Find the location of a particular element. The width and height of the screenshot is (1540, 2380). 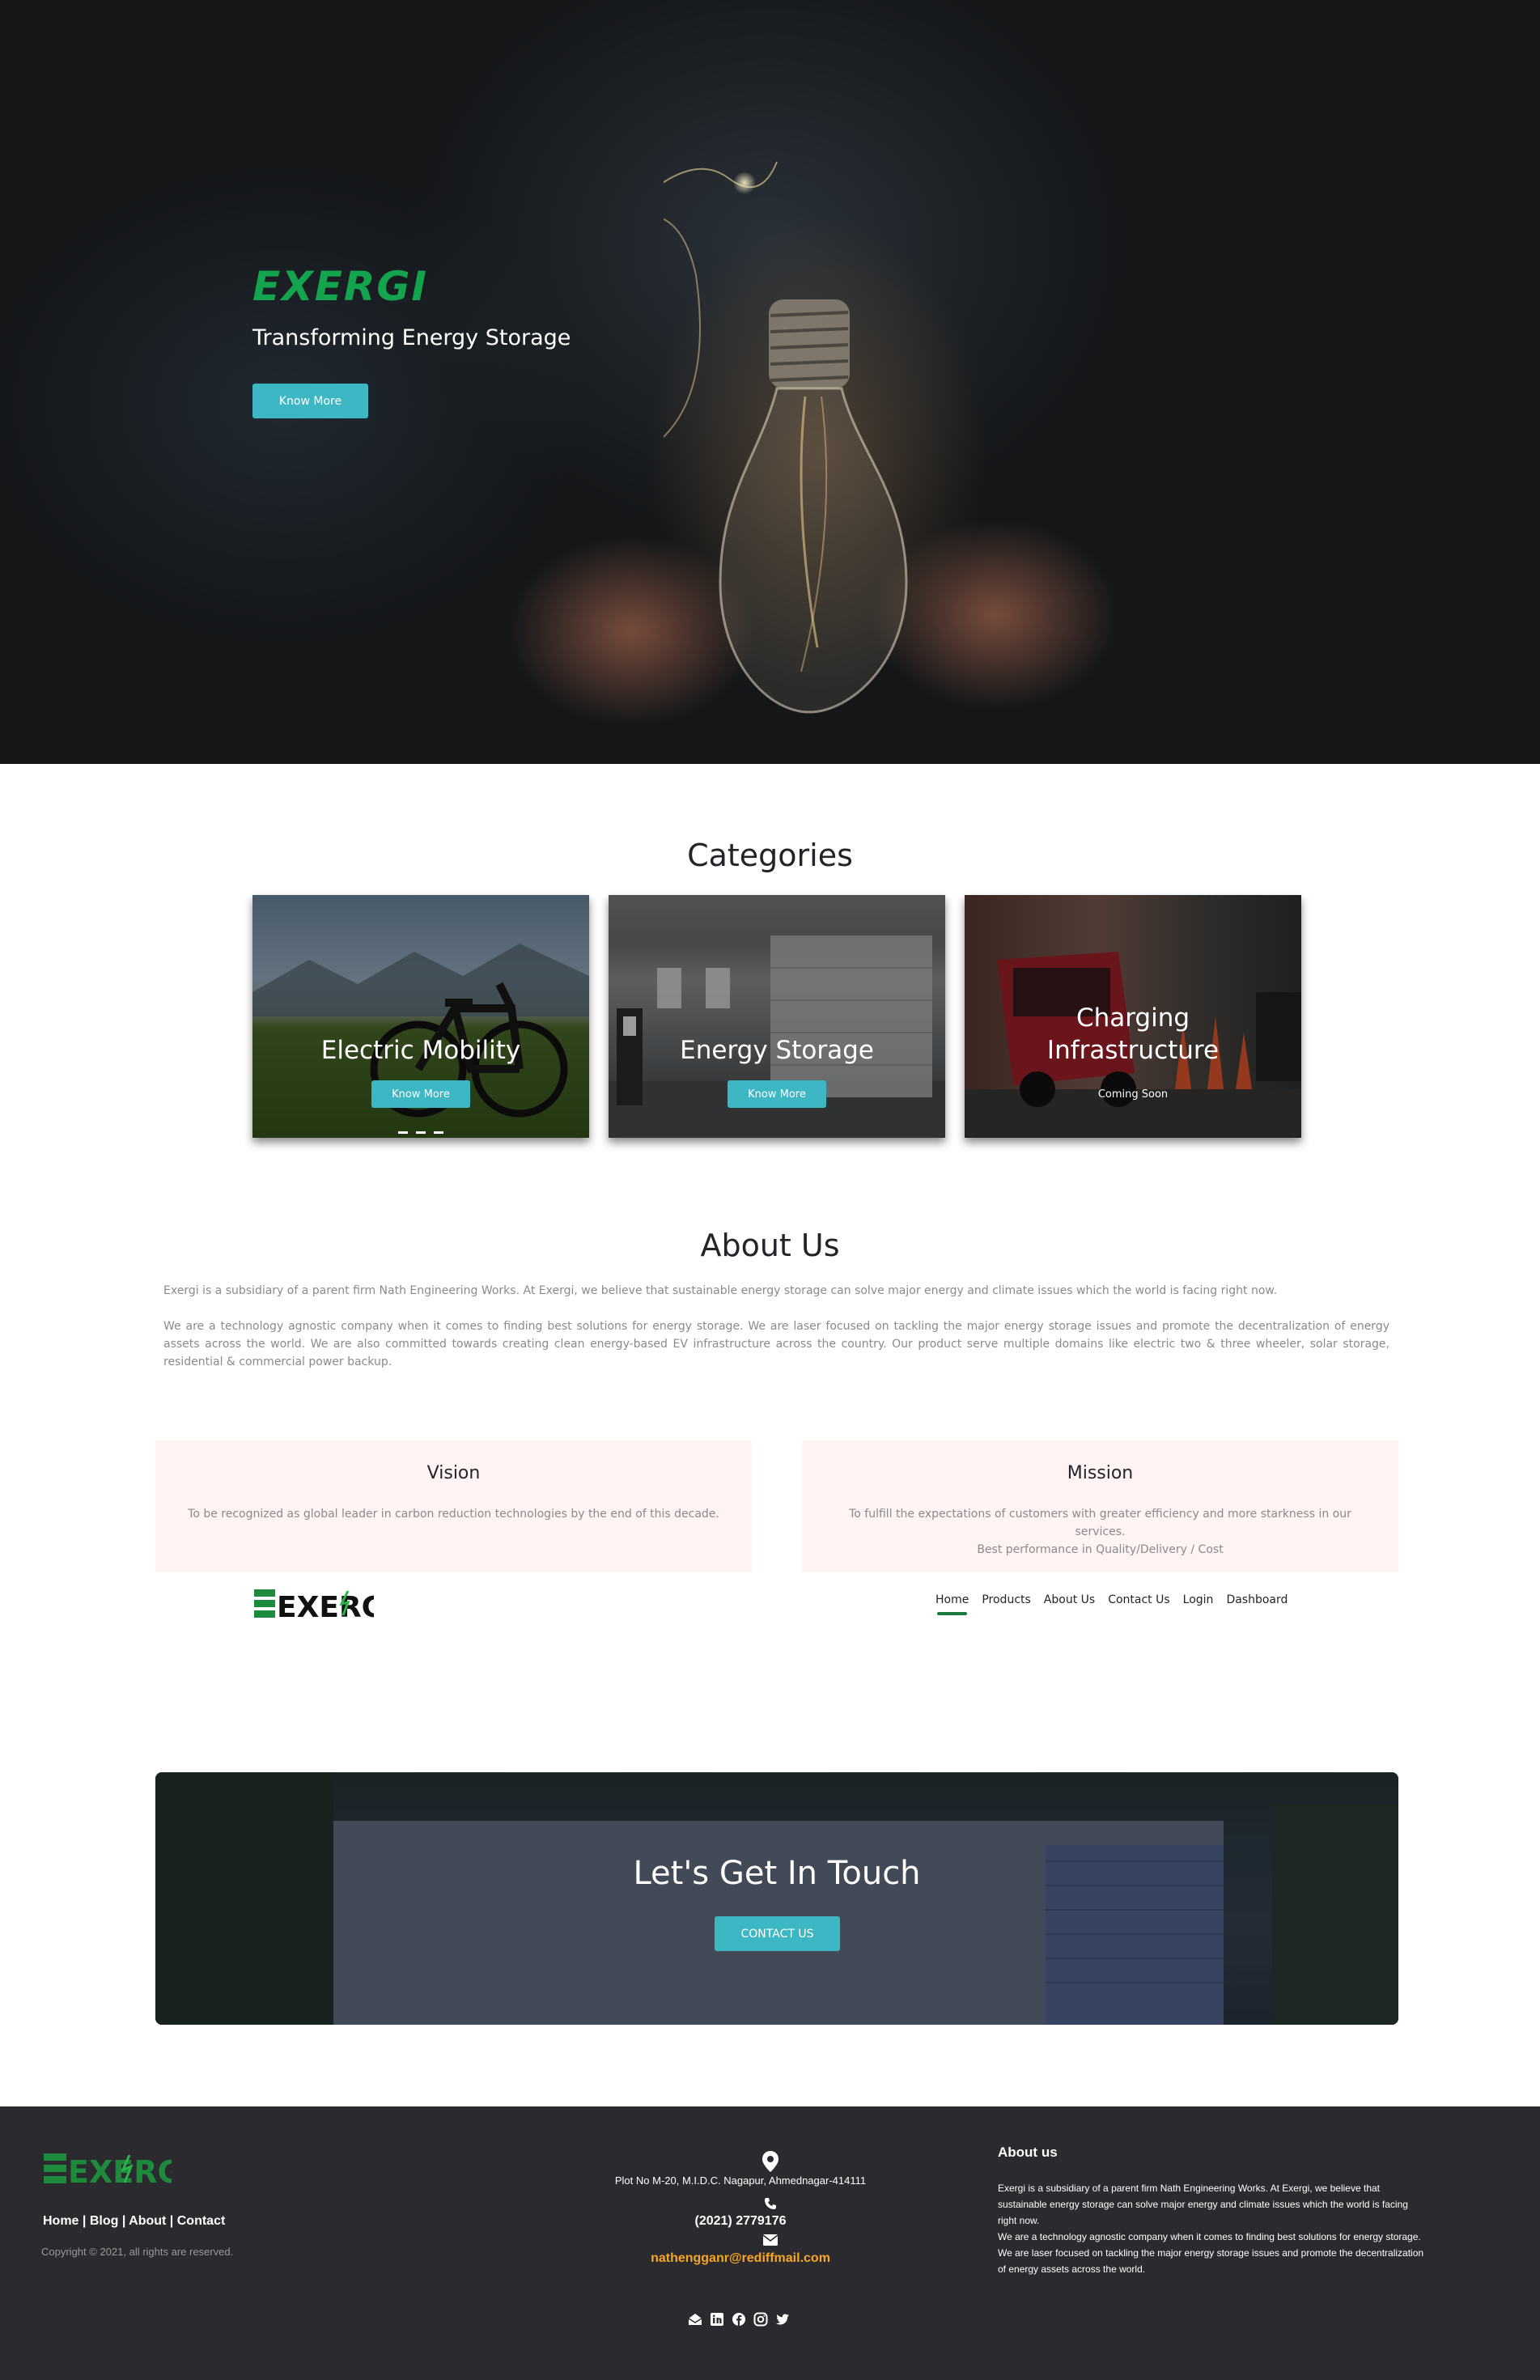

hero-tagline: Transforming Energy Storage is located at coordinates (411, 338).